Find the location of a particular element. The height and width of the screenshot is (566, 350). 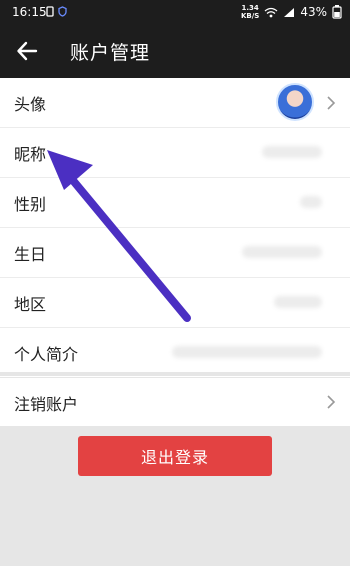

status-time: 16:15 is located at coordinates (29, 12).